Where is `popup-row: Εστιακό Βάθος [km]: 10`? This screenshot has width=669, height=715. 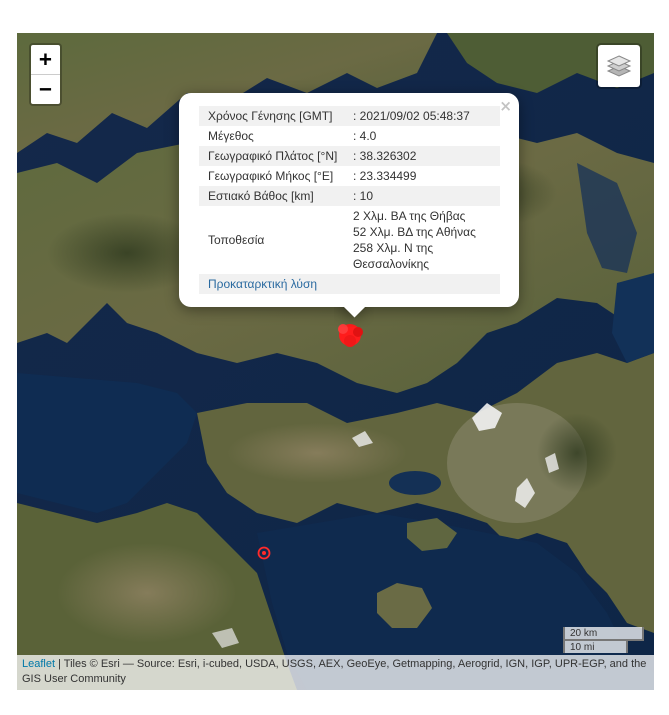 popup-row: Εστιακό Βάθος [km]: 10 is located at coordinates (349, 196).